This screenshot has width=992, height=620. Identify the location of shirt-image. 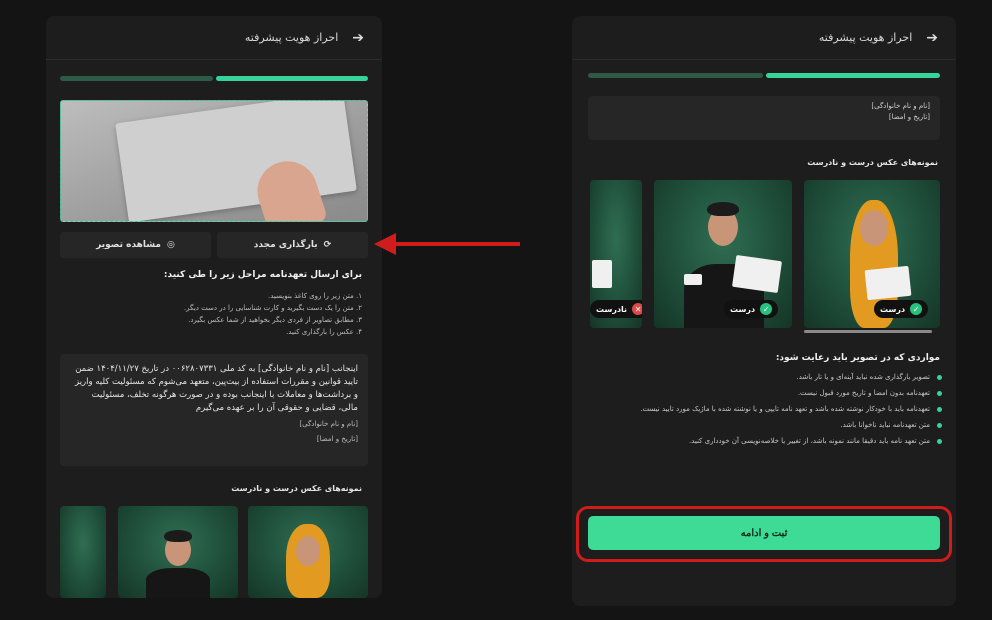
(178, 583).